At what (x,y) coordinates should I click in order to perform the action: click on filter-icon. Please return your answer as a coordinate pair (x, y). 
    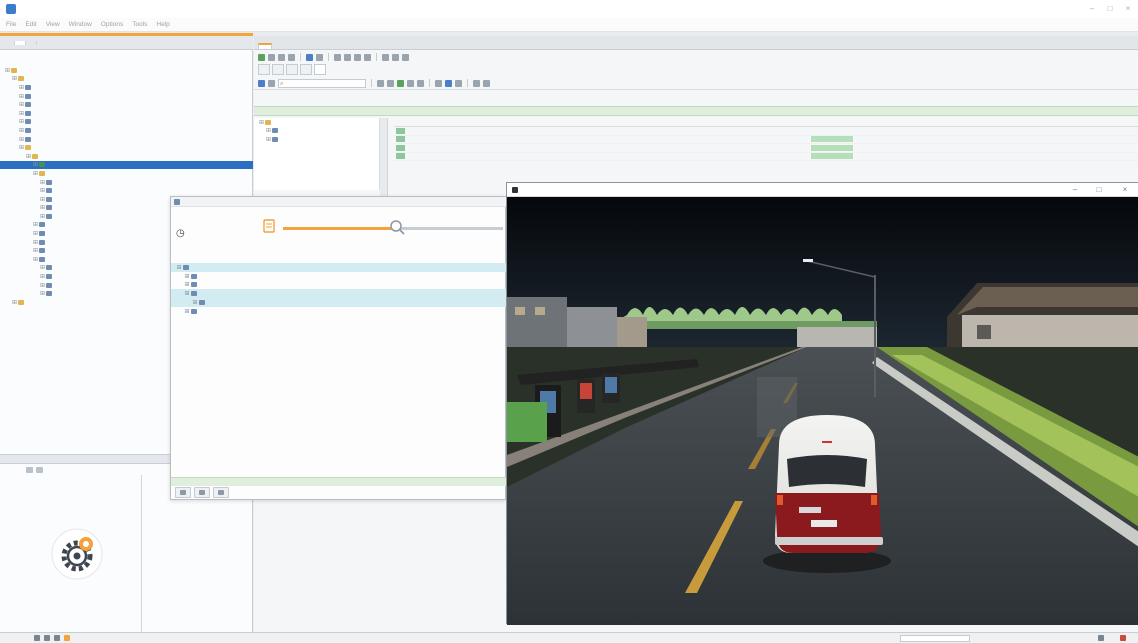
    Looking at the image, I should click on (261, 83).